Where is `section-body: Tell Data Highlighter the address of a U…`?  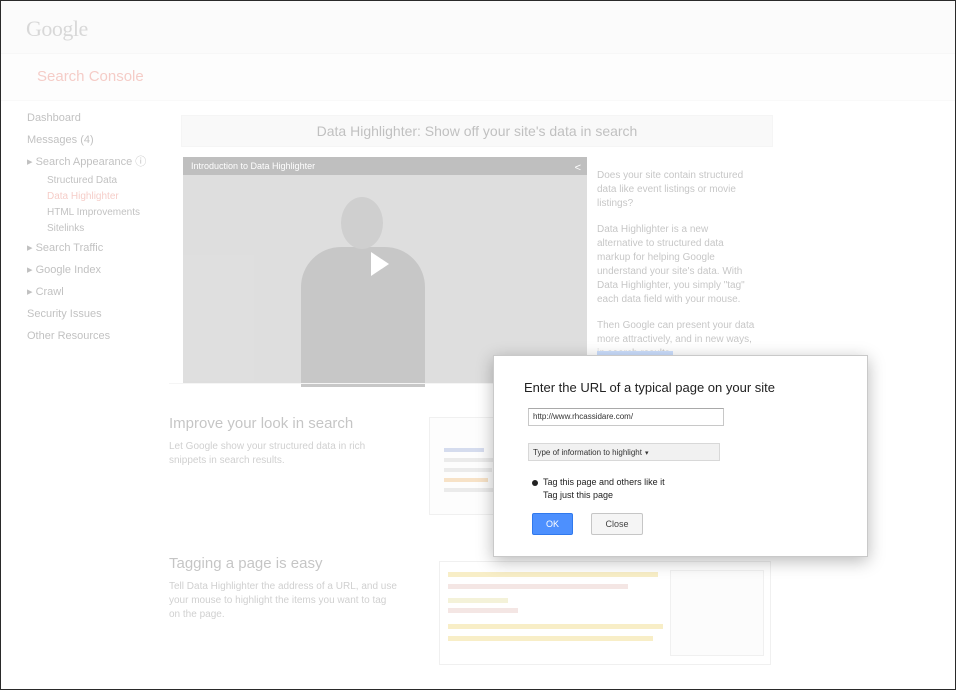
section-body: Tell Data Highlighter the address of a U… is located at coordinates (283, 600).